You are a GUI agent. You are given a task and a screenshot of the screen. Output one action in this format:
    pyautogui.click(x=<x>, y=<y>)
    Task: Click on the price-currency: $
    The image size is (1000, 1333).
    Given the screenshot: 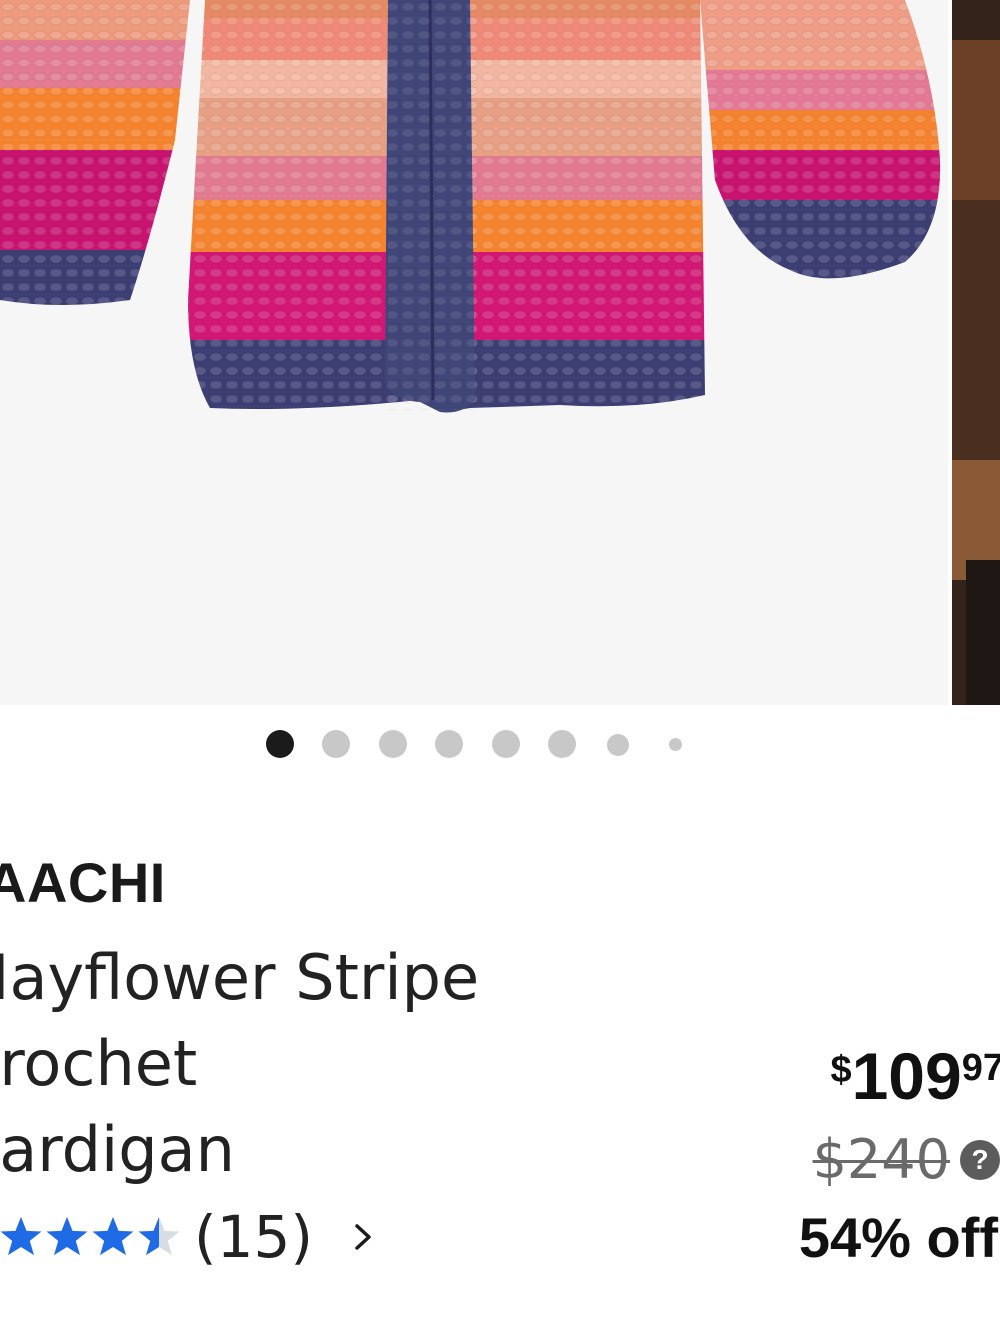 What is the action you would take?
    pyautogui.click(x=841, y=1070)
    